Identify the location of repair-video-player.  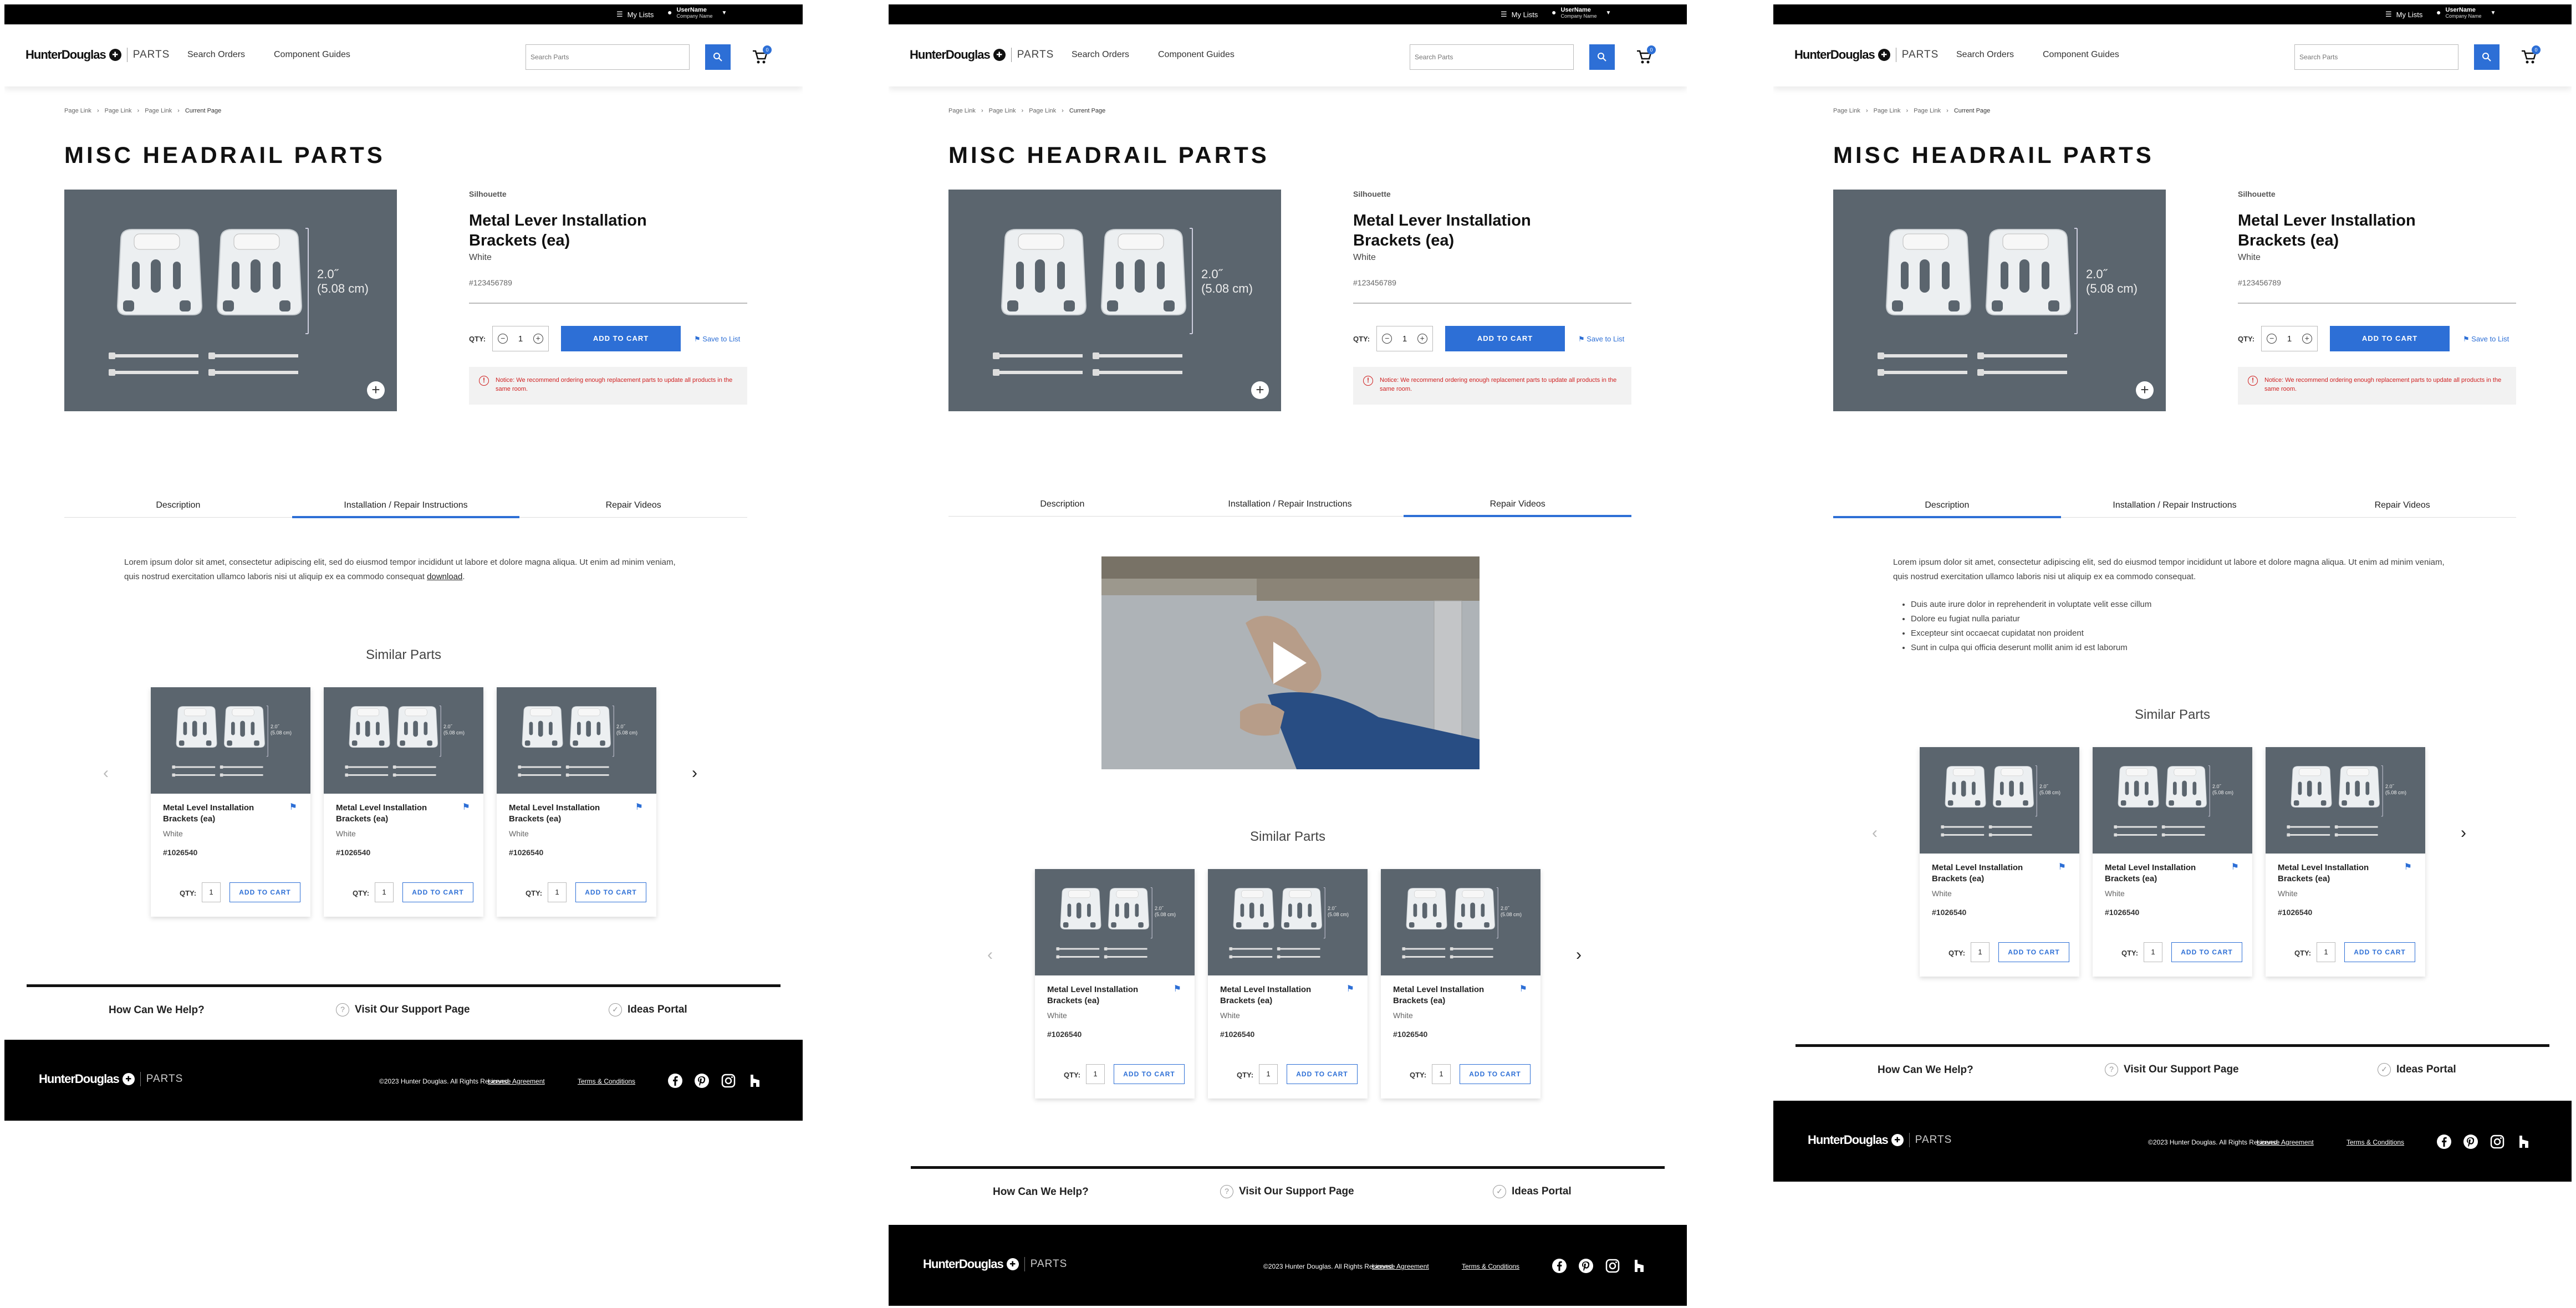
(1290, 662).